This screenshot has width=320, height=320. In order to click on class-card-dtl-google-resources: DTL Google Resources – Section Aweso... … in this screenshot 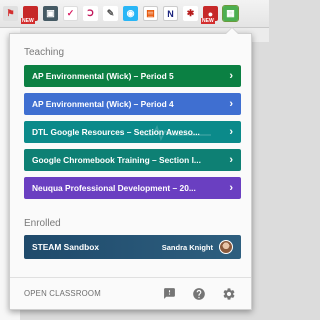, I will do `click(132, 132)`.